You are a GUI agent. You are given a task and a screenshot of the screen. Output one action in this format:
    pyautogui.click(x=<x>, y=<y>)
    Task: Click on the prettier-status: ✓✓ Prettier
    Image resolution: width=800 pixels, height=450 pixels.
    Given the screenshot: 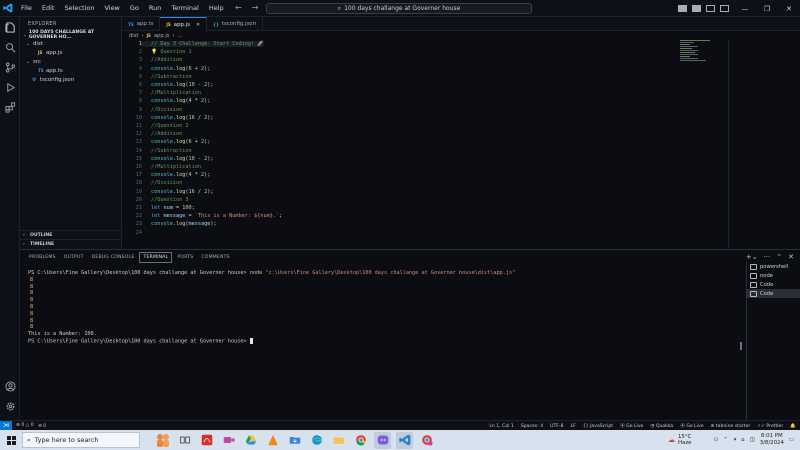 What is the action you would take?
    pyautogui.click(x=770, y=426)
    